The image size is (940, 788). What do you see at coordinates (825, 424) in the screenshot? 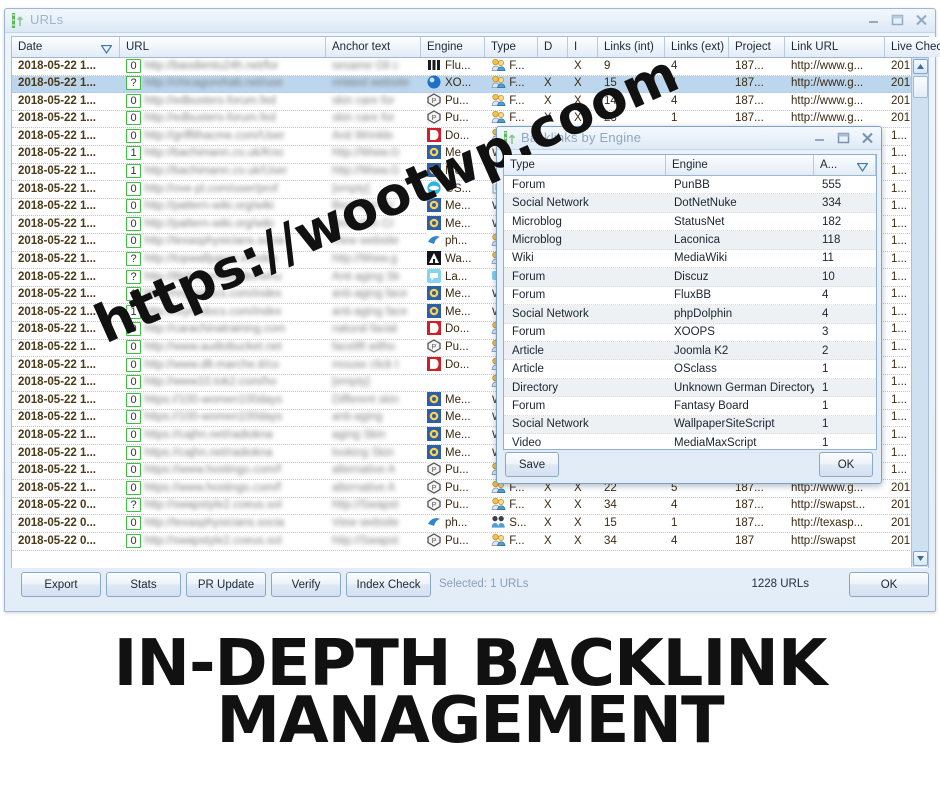
I see `cell-engine-amount: 1` at bounding box center [825, 424].